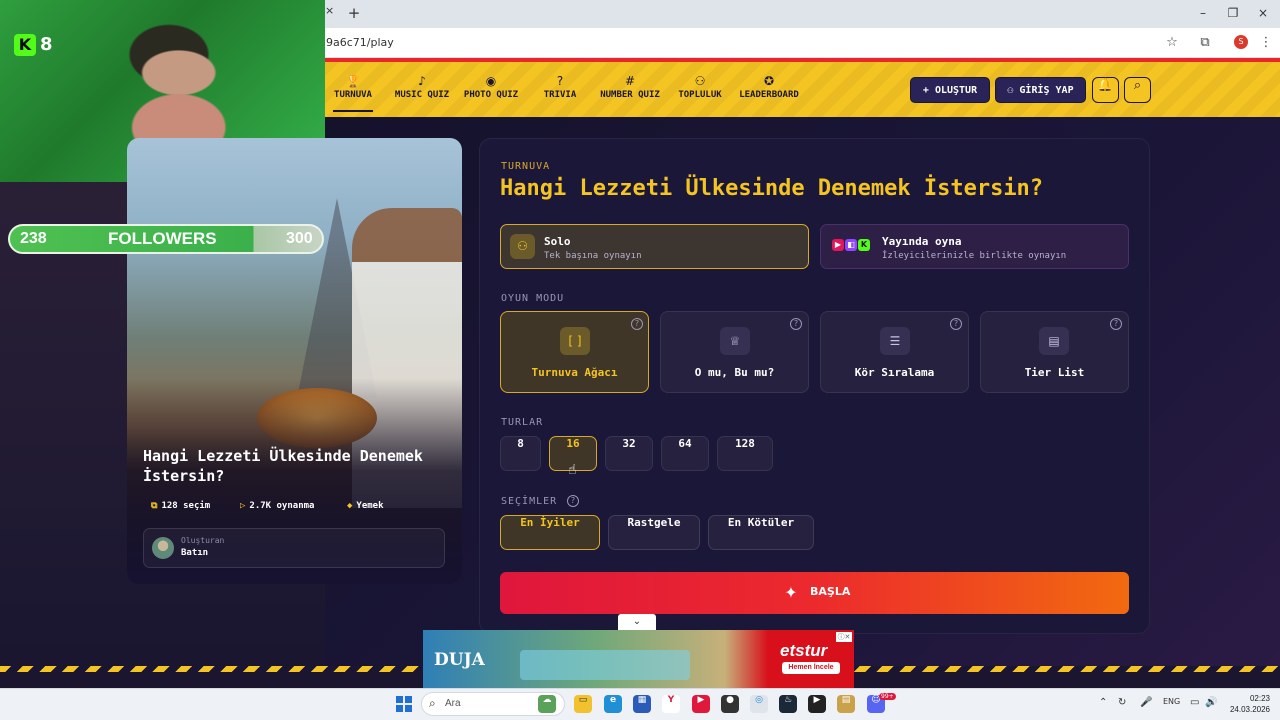 This screenshot has width=1280, height=720. Describe the element at coordinates (422, 95) in the screenshot. I see `nav-label: MUSIC QUIZ` at that location.